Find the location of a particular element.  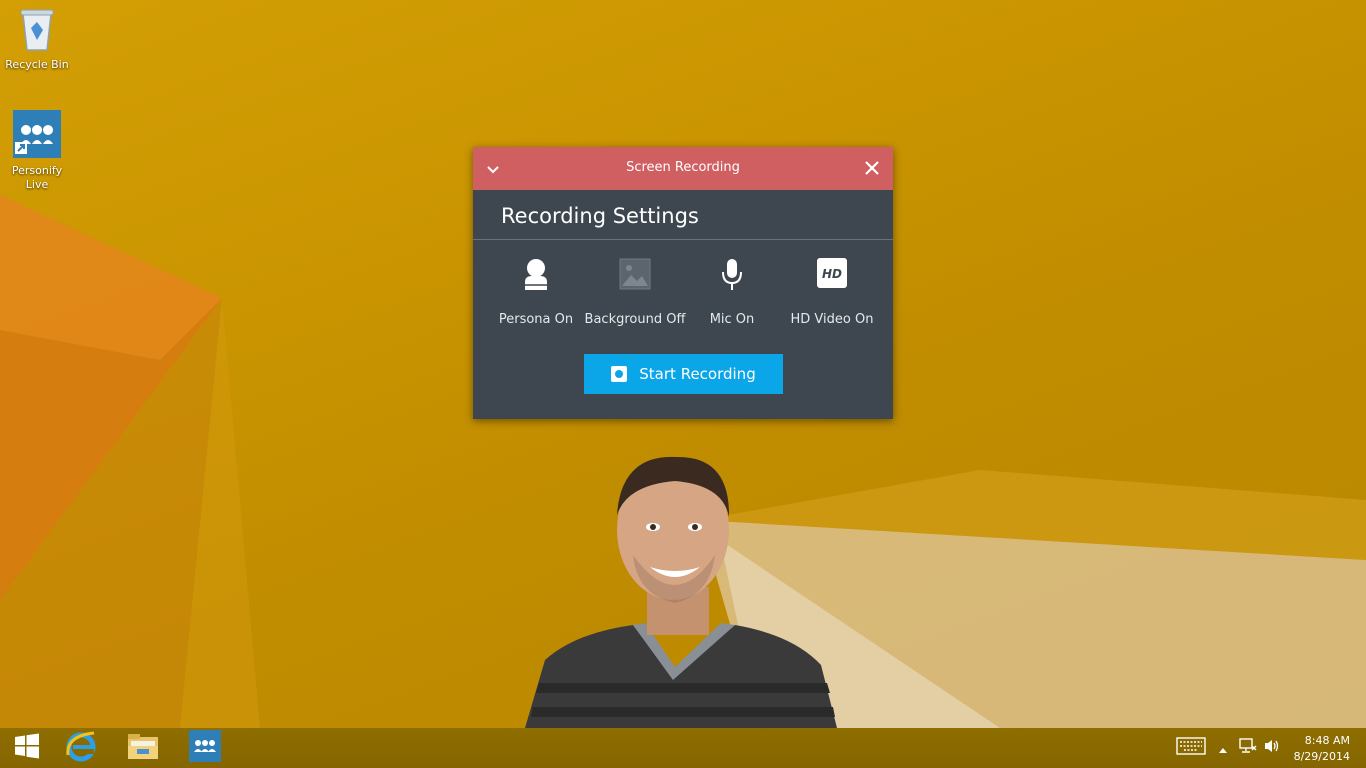

taskbar: 8:48 AM 8/29/2014 is located at coordinates (683, 748).